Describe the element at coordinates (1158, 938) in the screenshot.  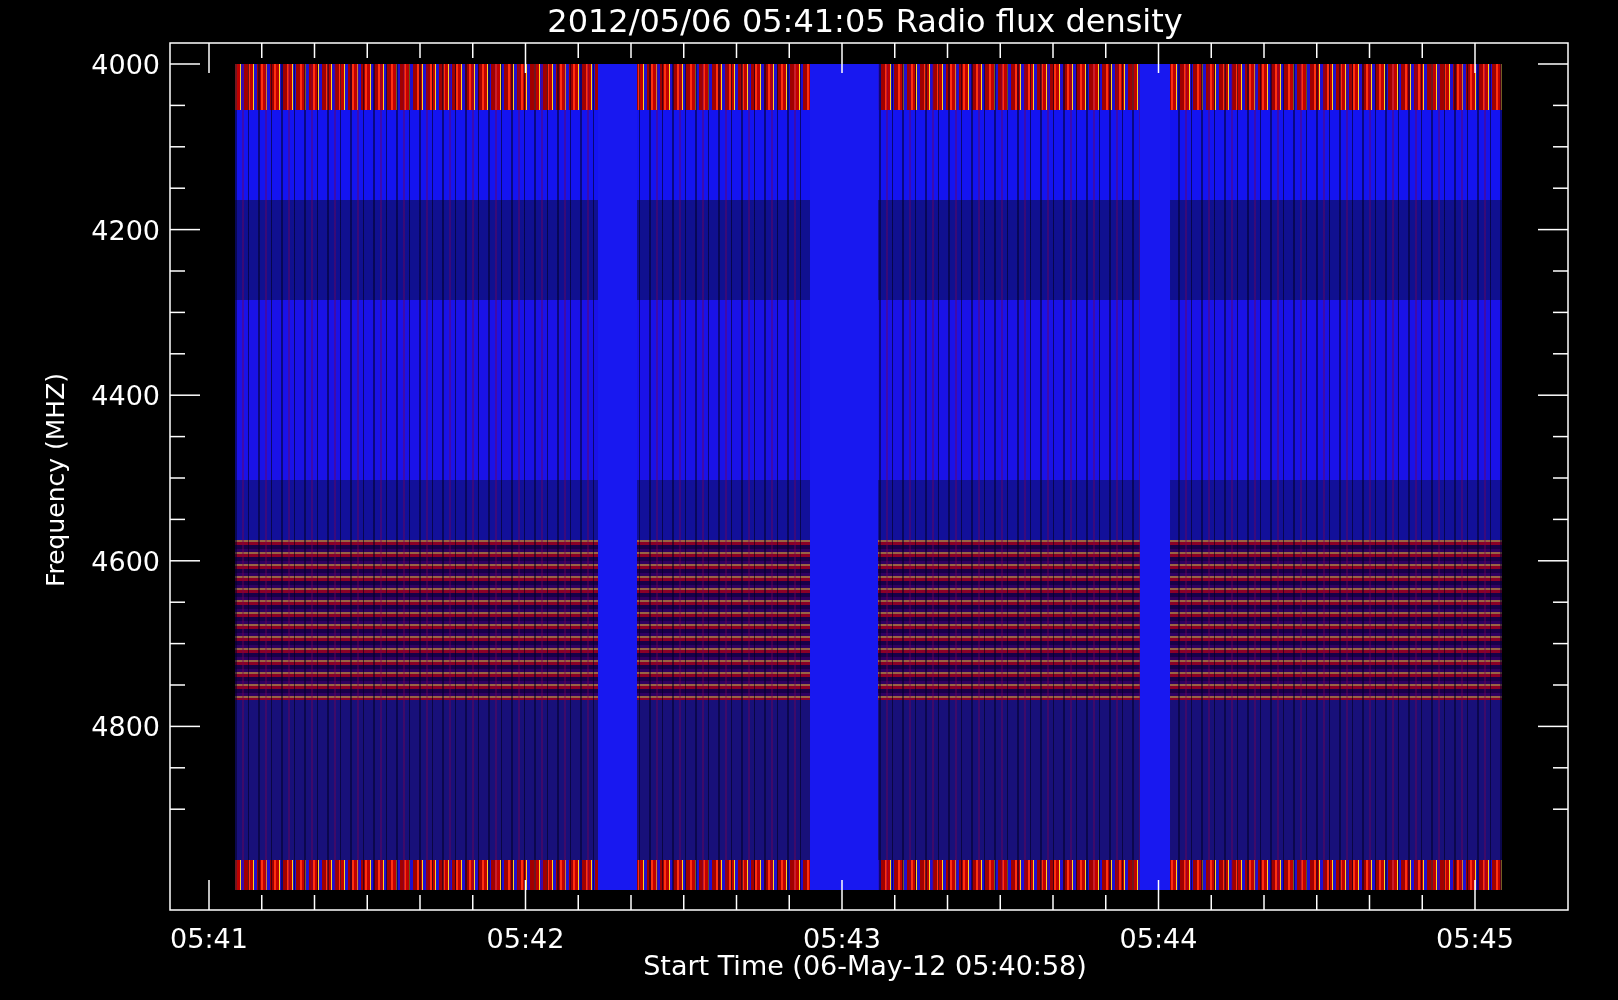
I see `tick-label: 05:44` at that location.